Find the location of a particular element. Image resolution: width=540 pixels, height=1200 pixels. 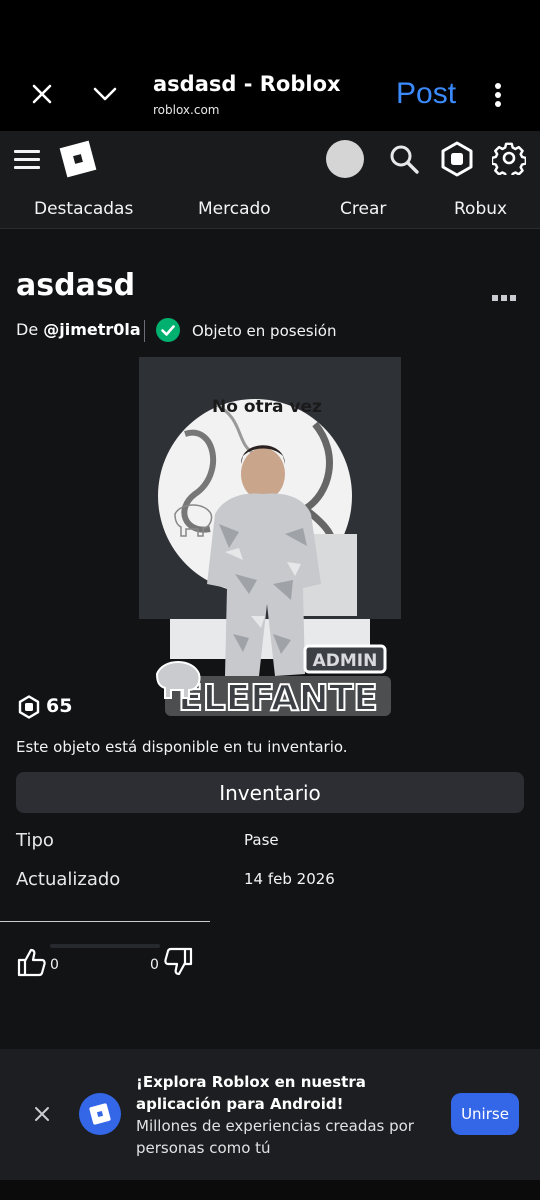

search-button is located at coordinates (404, 159).